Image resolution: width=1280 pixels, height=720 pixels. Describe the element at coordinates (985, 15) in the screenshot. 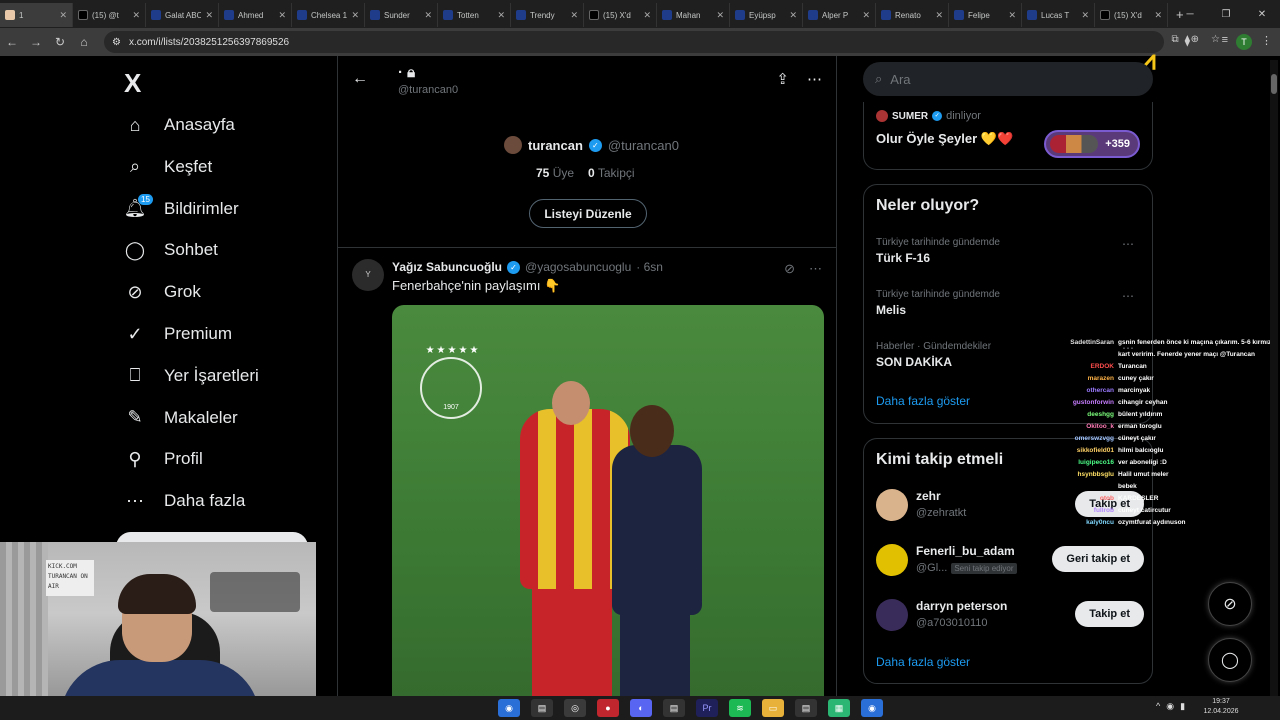

I see `browser-tab: Felipe ✕` at that location.